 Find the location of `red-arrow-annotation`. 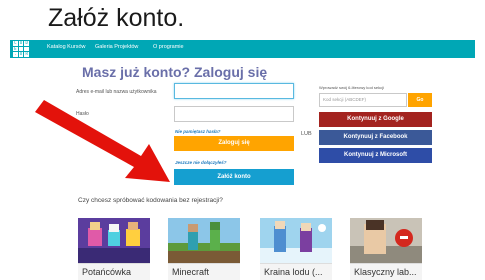

red-arrow-annotation is located at coordinates (102, 141).